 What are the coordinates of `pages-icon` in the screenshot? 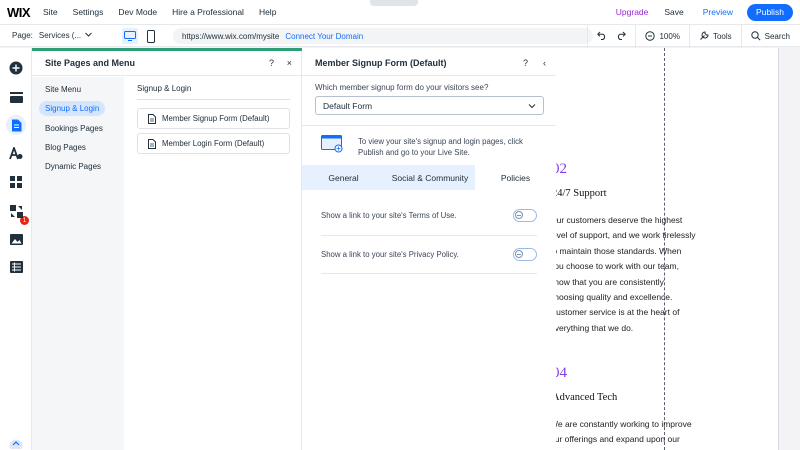 It's located at (16, 125).